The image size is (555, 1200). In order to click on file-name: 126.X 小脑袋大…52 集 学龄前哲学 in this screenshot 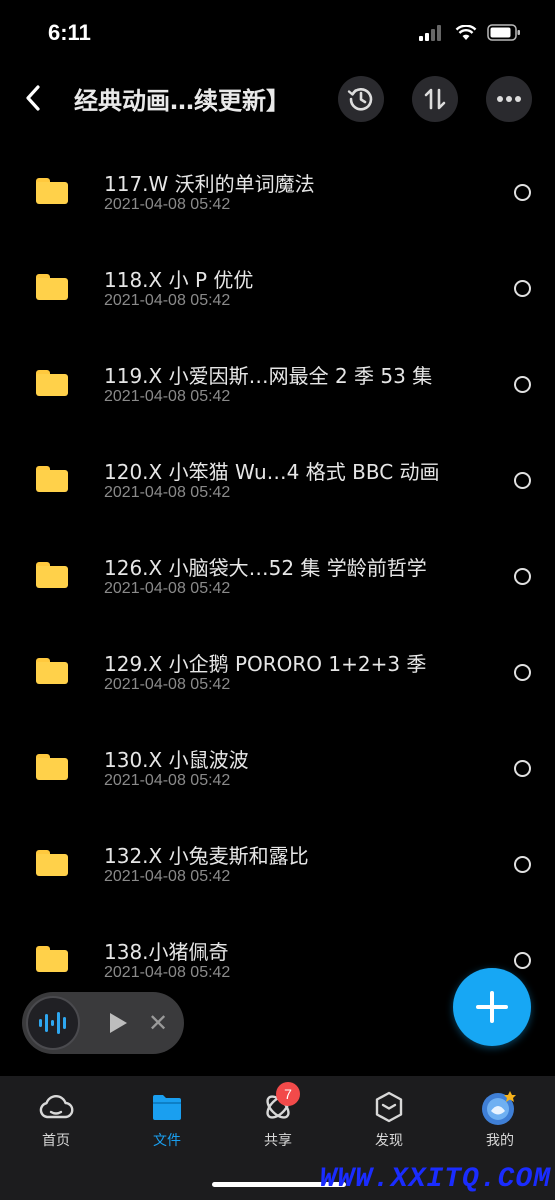, I will do `click(265, 568)`.